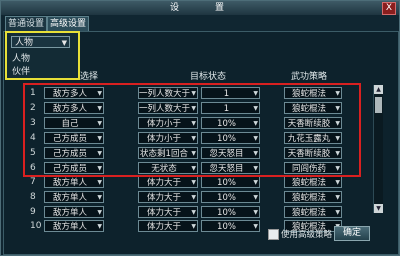 The height and width of the screenshot is (256, 400). What do you see at coordinates (21, 70) in the screenshot?
I see `unit-type-option-partner: 伙伴` at bounding box center [21, 70].